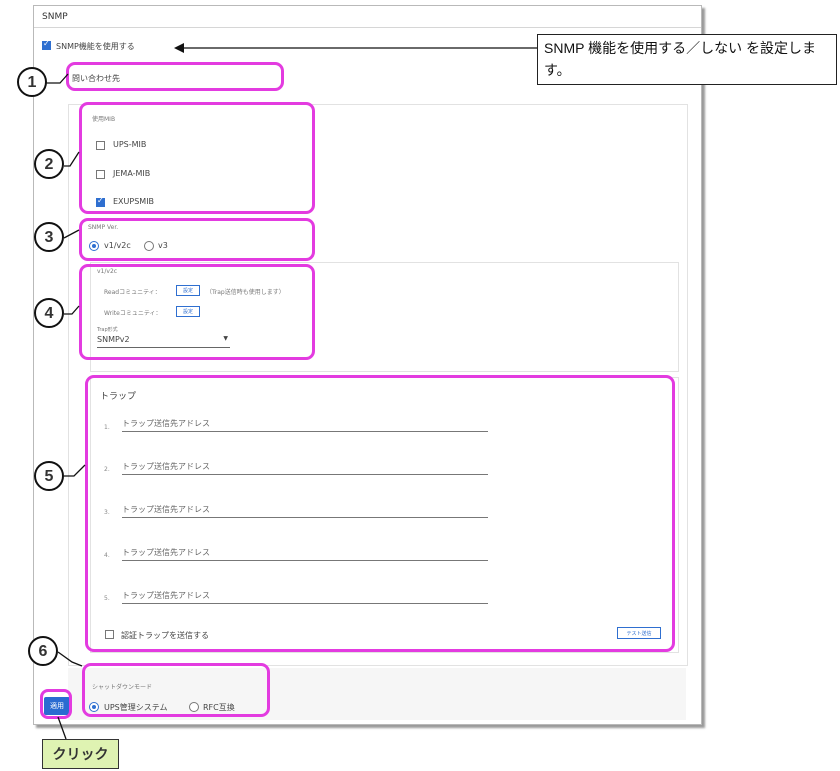 The width and height of the screenshot is (840, 771). I want to click on callout-arrow-head, so click(179, 48).